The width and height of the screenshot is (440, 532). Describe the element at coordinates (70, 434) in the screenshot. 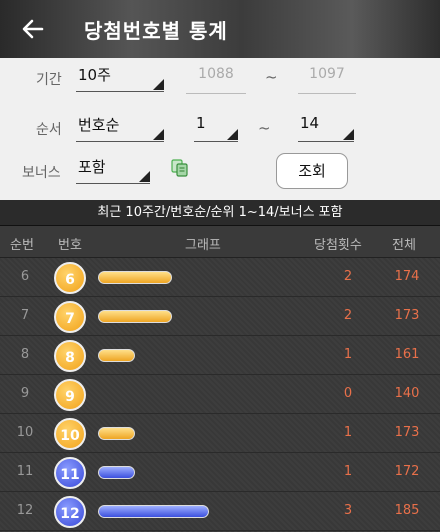

I see `number-ball: 10` at that location.